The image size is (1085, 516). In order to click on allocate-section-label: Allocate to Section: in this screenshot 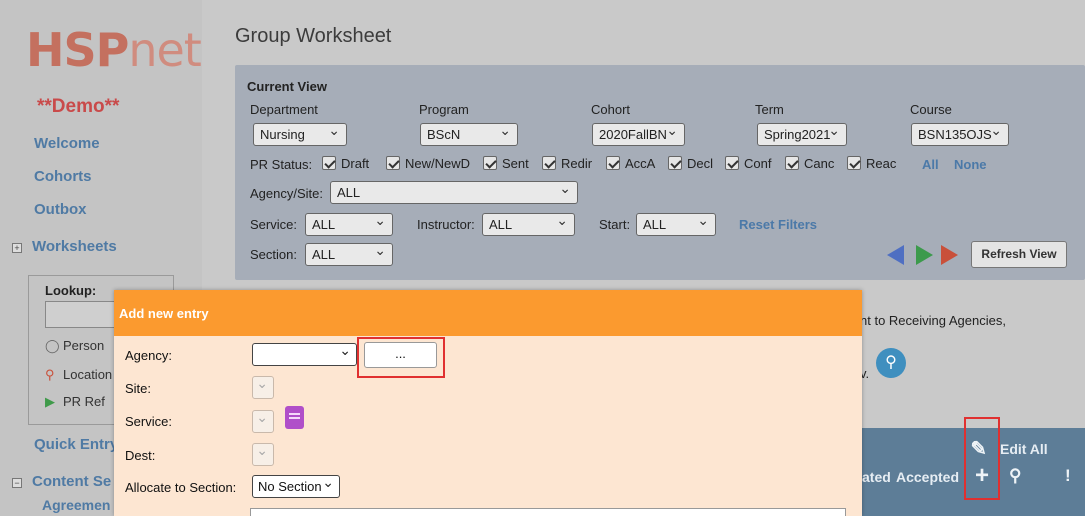, I will do `click(181, 487)`.